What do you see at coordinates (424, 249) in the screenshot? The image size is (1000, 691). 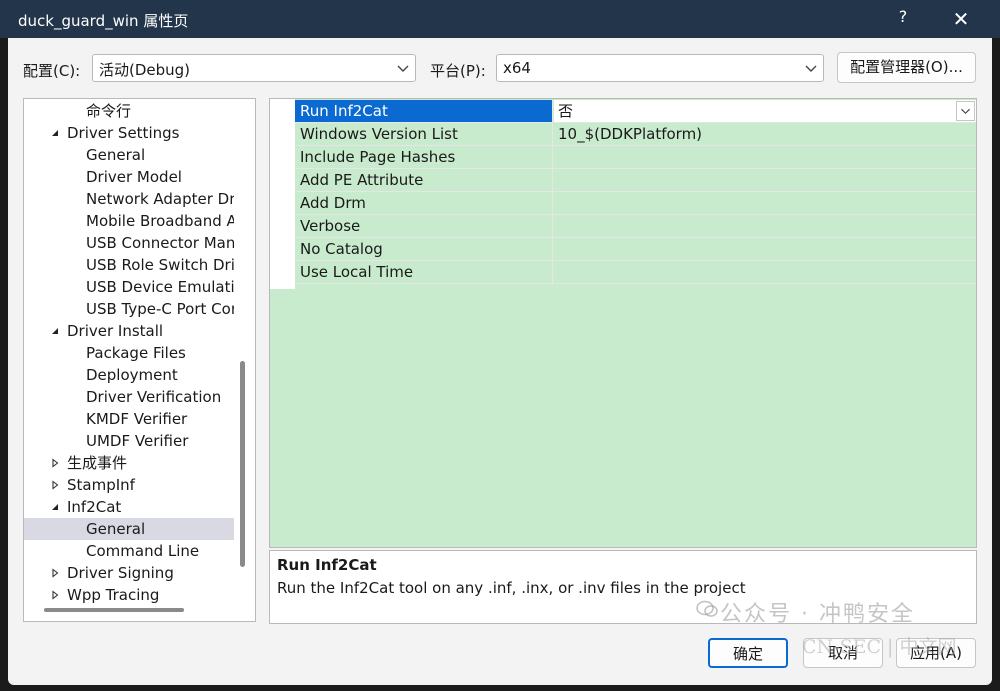 I see `property-name: No Catalog` at bounding box center [424, 249].